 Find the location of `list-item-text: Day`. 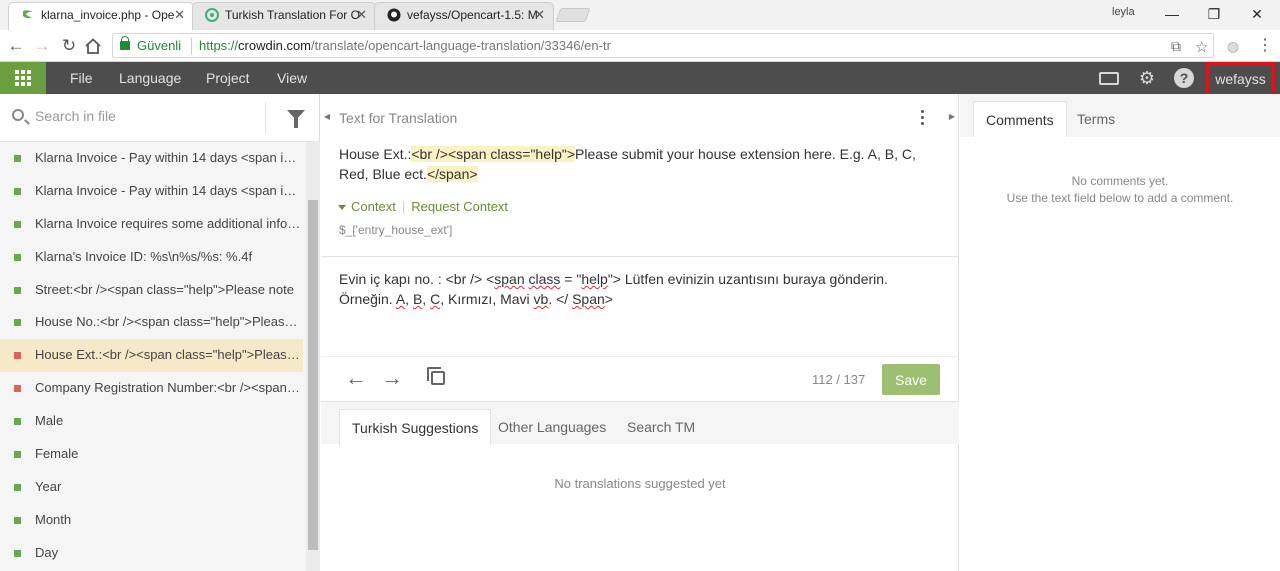

list-item-text: Day is located at coordinates (47, 552).